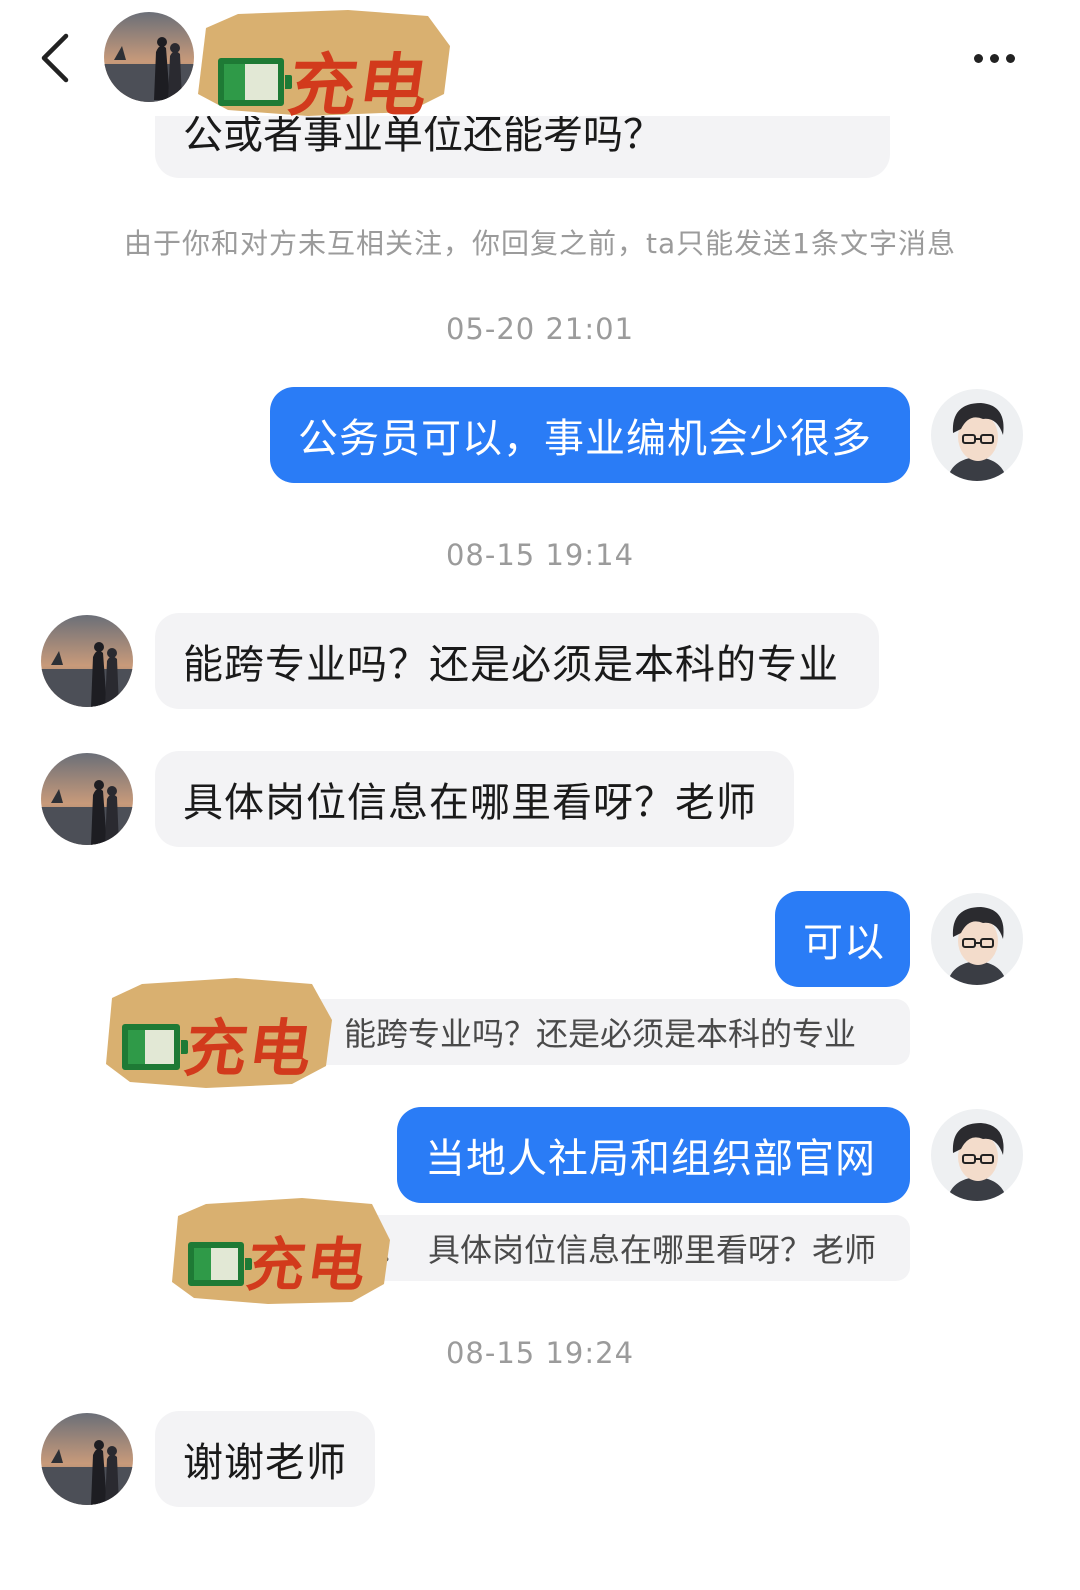  I want to click on chevron-left-icon, so click(55, 58).